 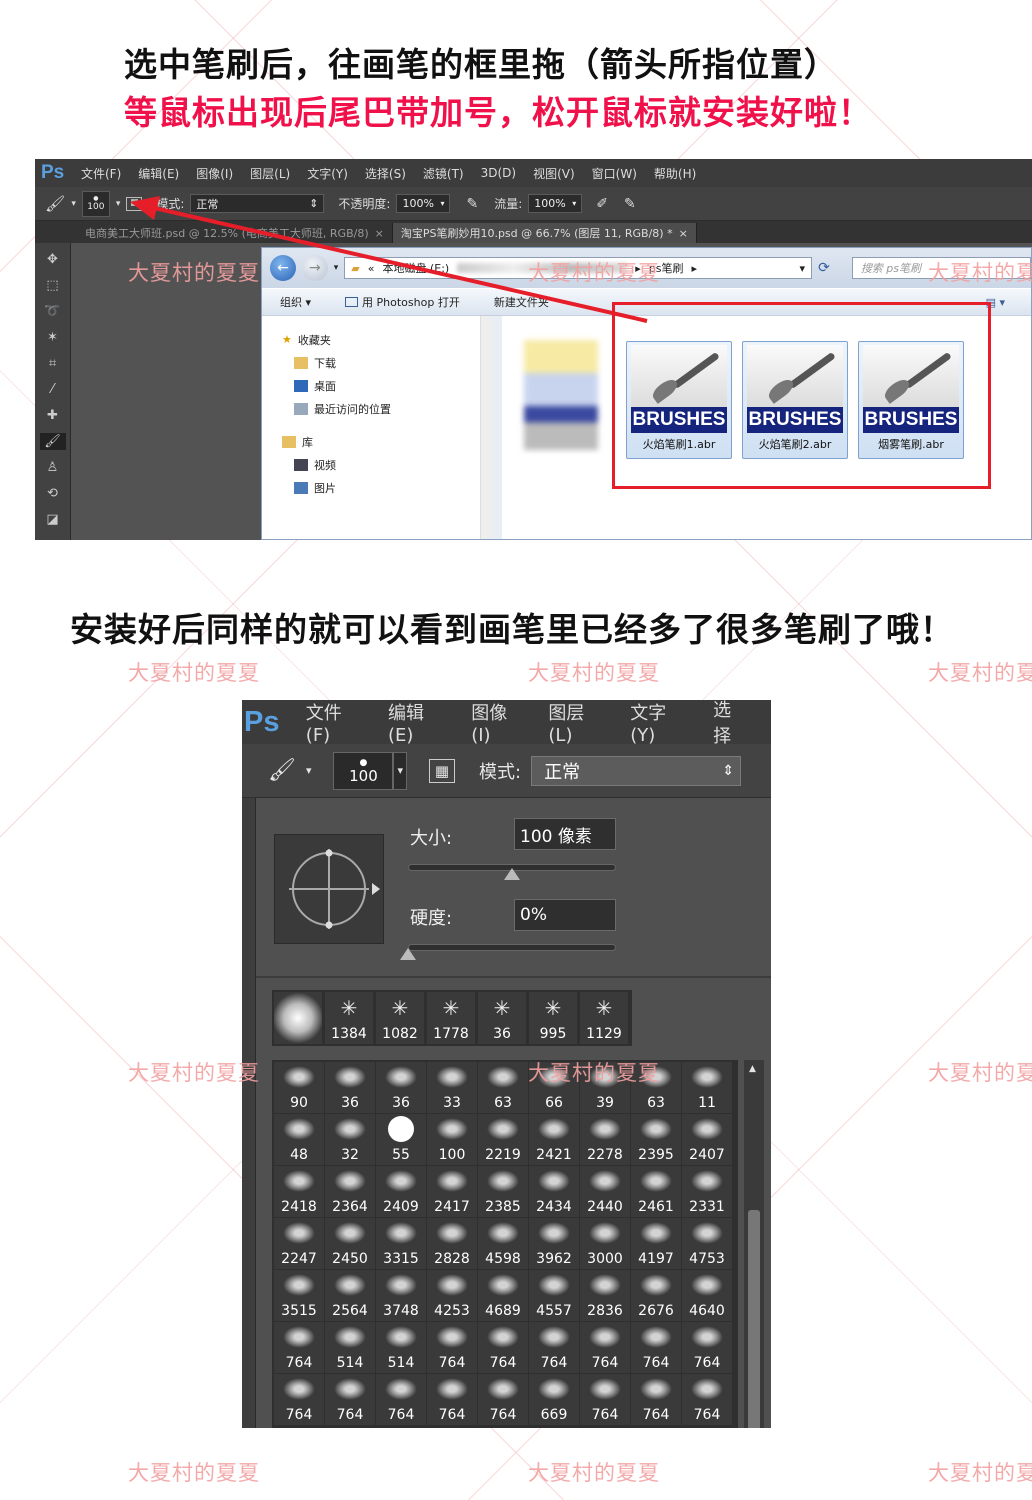 What do you see at coordinates (350, 1243) in the screenshot?
I see `brush-cell: 2450` at bounding box center [350, 1243].